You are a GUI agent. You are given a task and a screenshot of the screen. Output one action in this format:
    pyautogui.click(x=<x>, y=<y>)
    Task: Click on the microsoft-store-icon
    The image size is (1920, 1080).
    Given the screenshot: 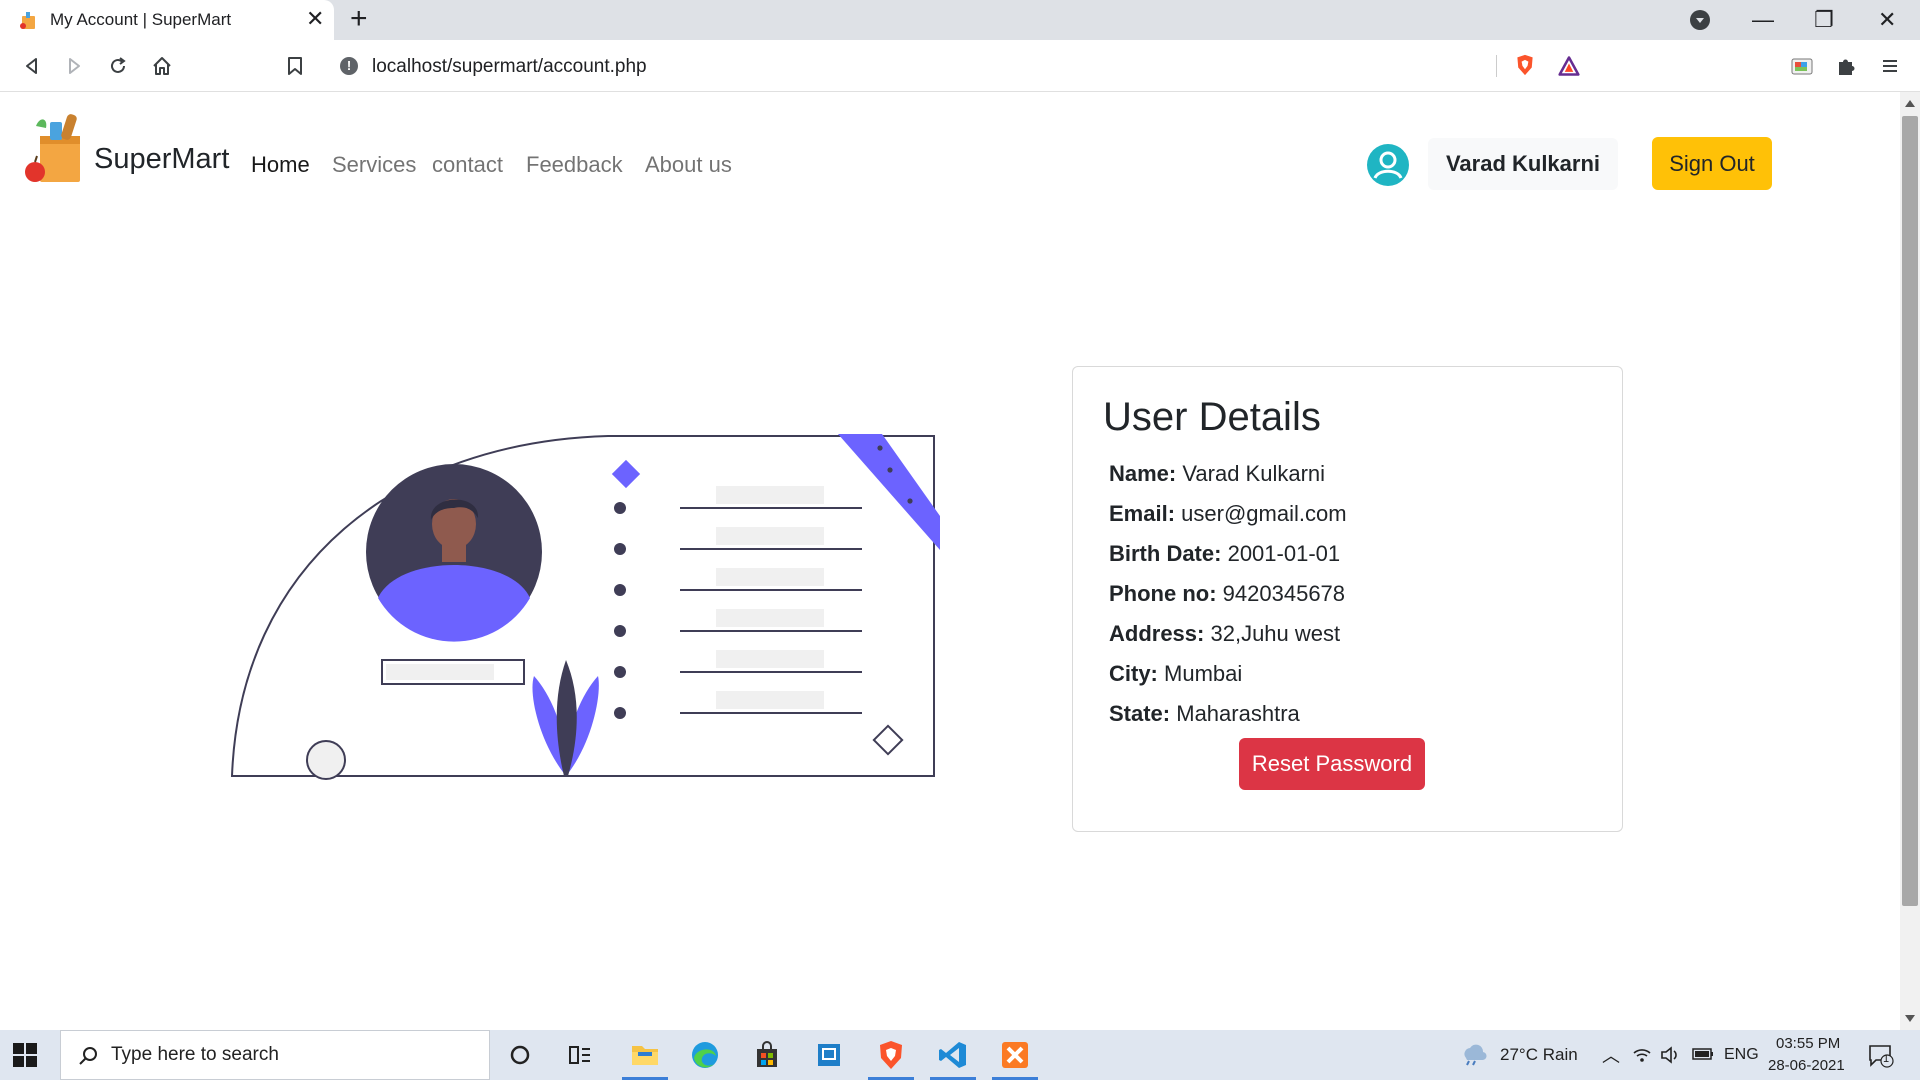 What is the action you would take?
    pyautogui.click(x=767, y=1055)
    